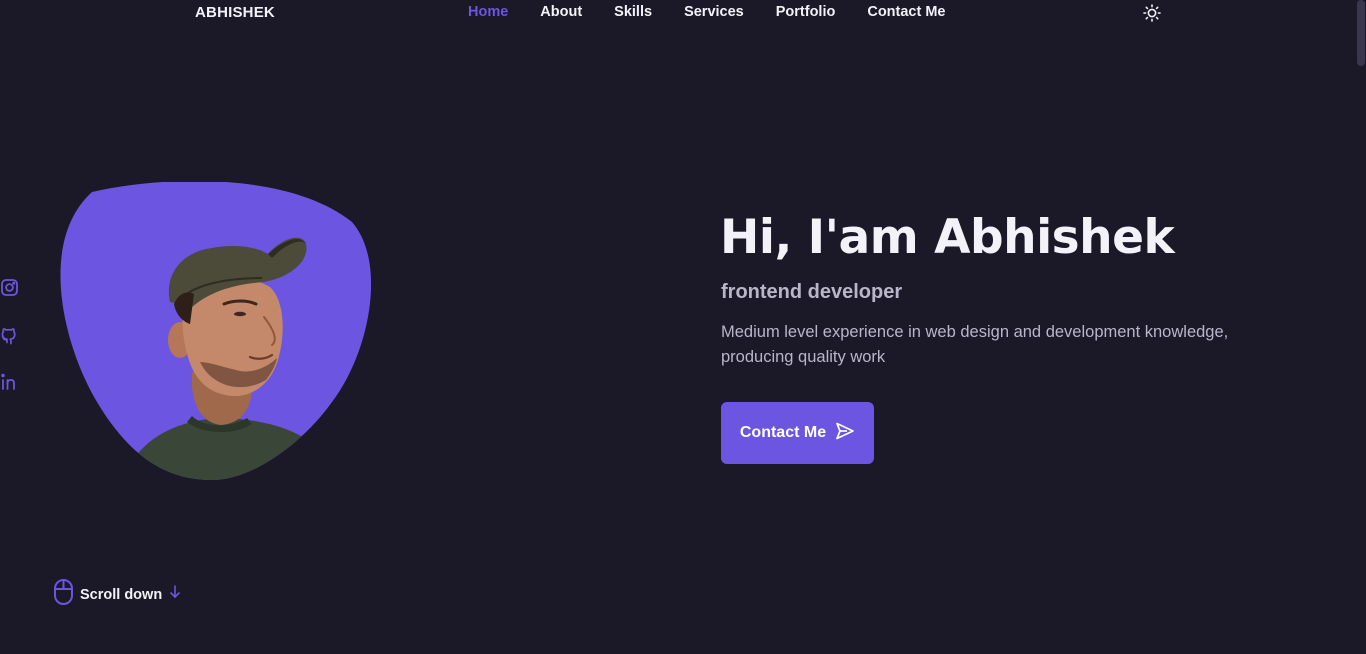 The height and width of the screenshot is (654, 1366). I want to click on scroll-down-label: Scroll down, so click(121, 594).